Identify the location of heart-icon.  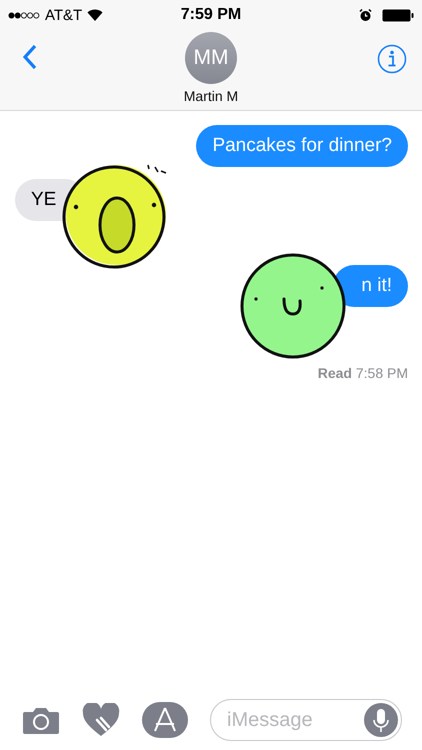
(101, 720).